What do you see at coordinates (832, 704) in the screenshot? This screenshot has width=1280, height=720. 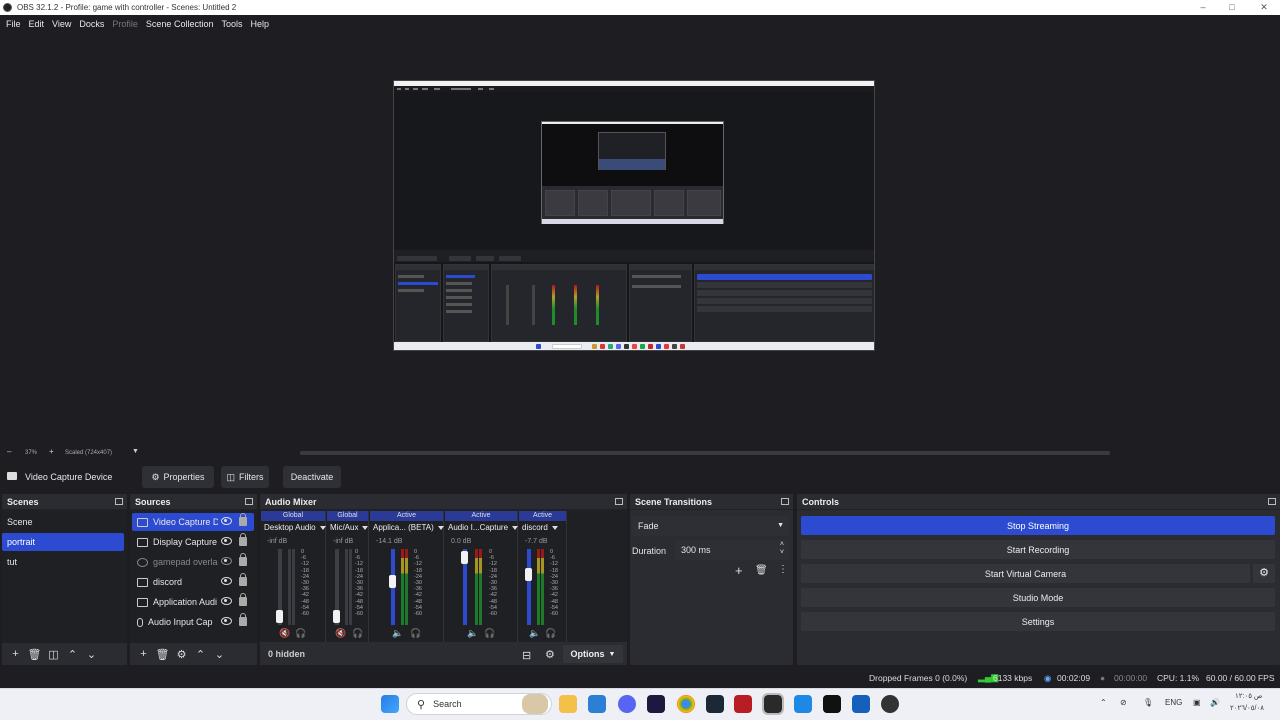 I see `tiktok-icon` at bounding box center [832, 704].